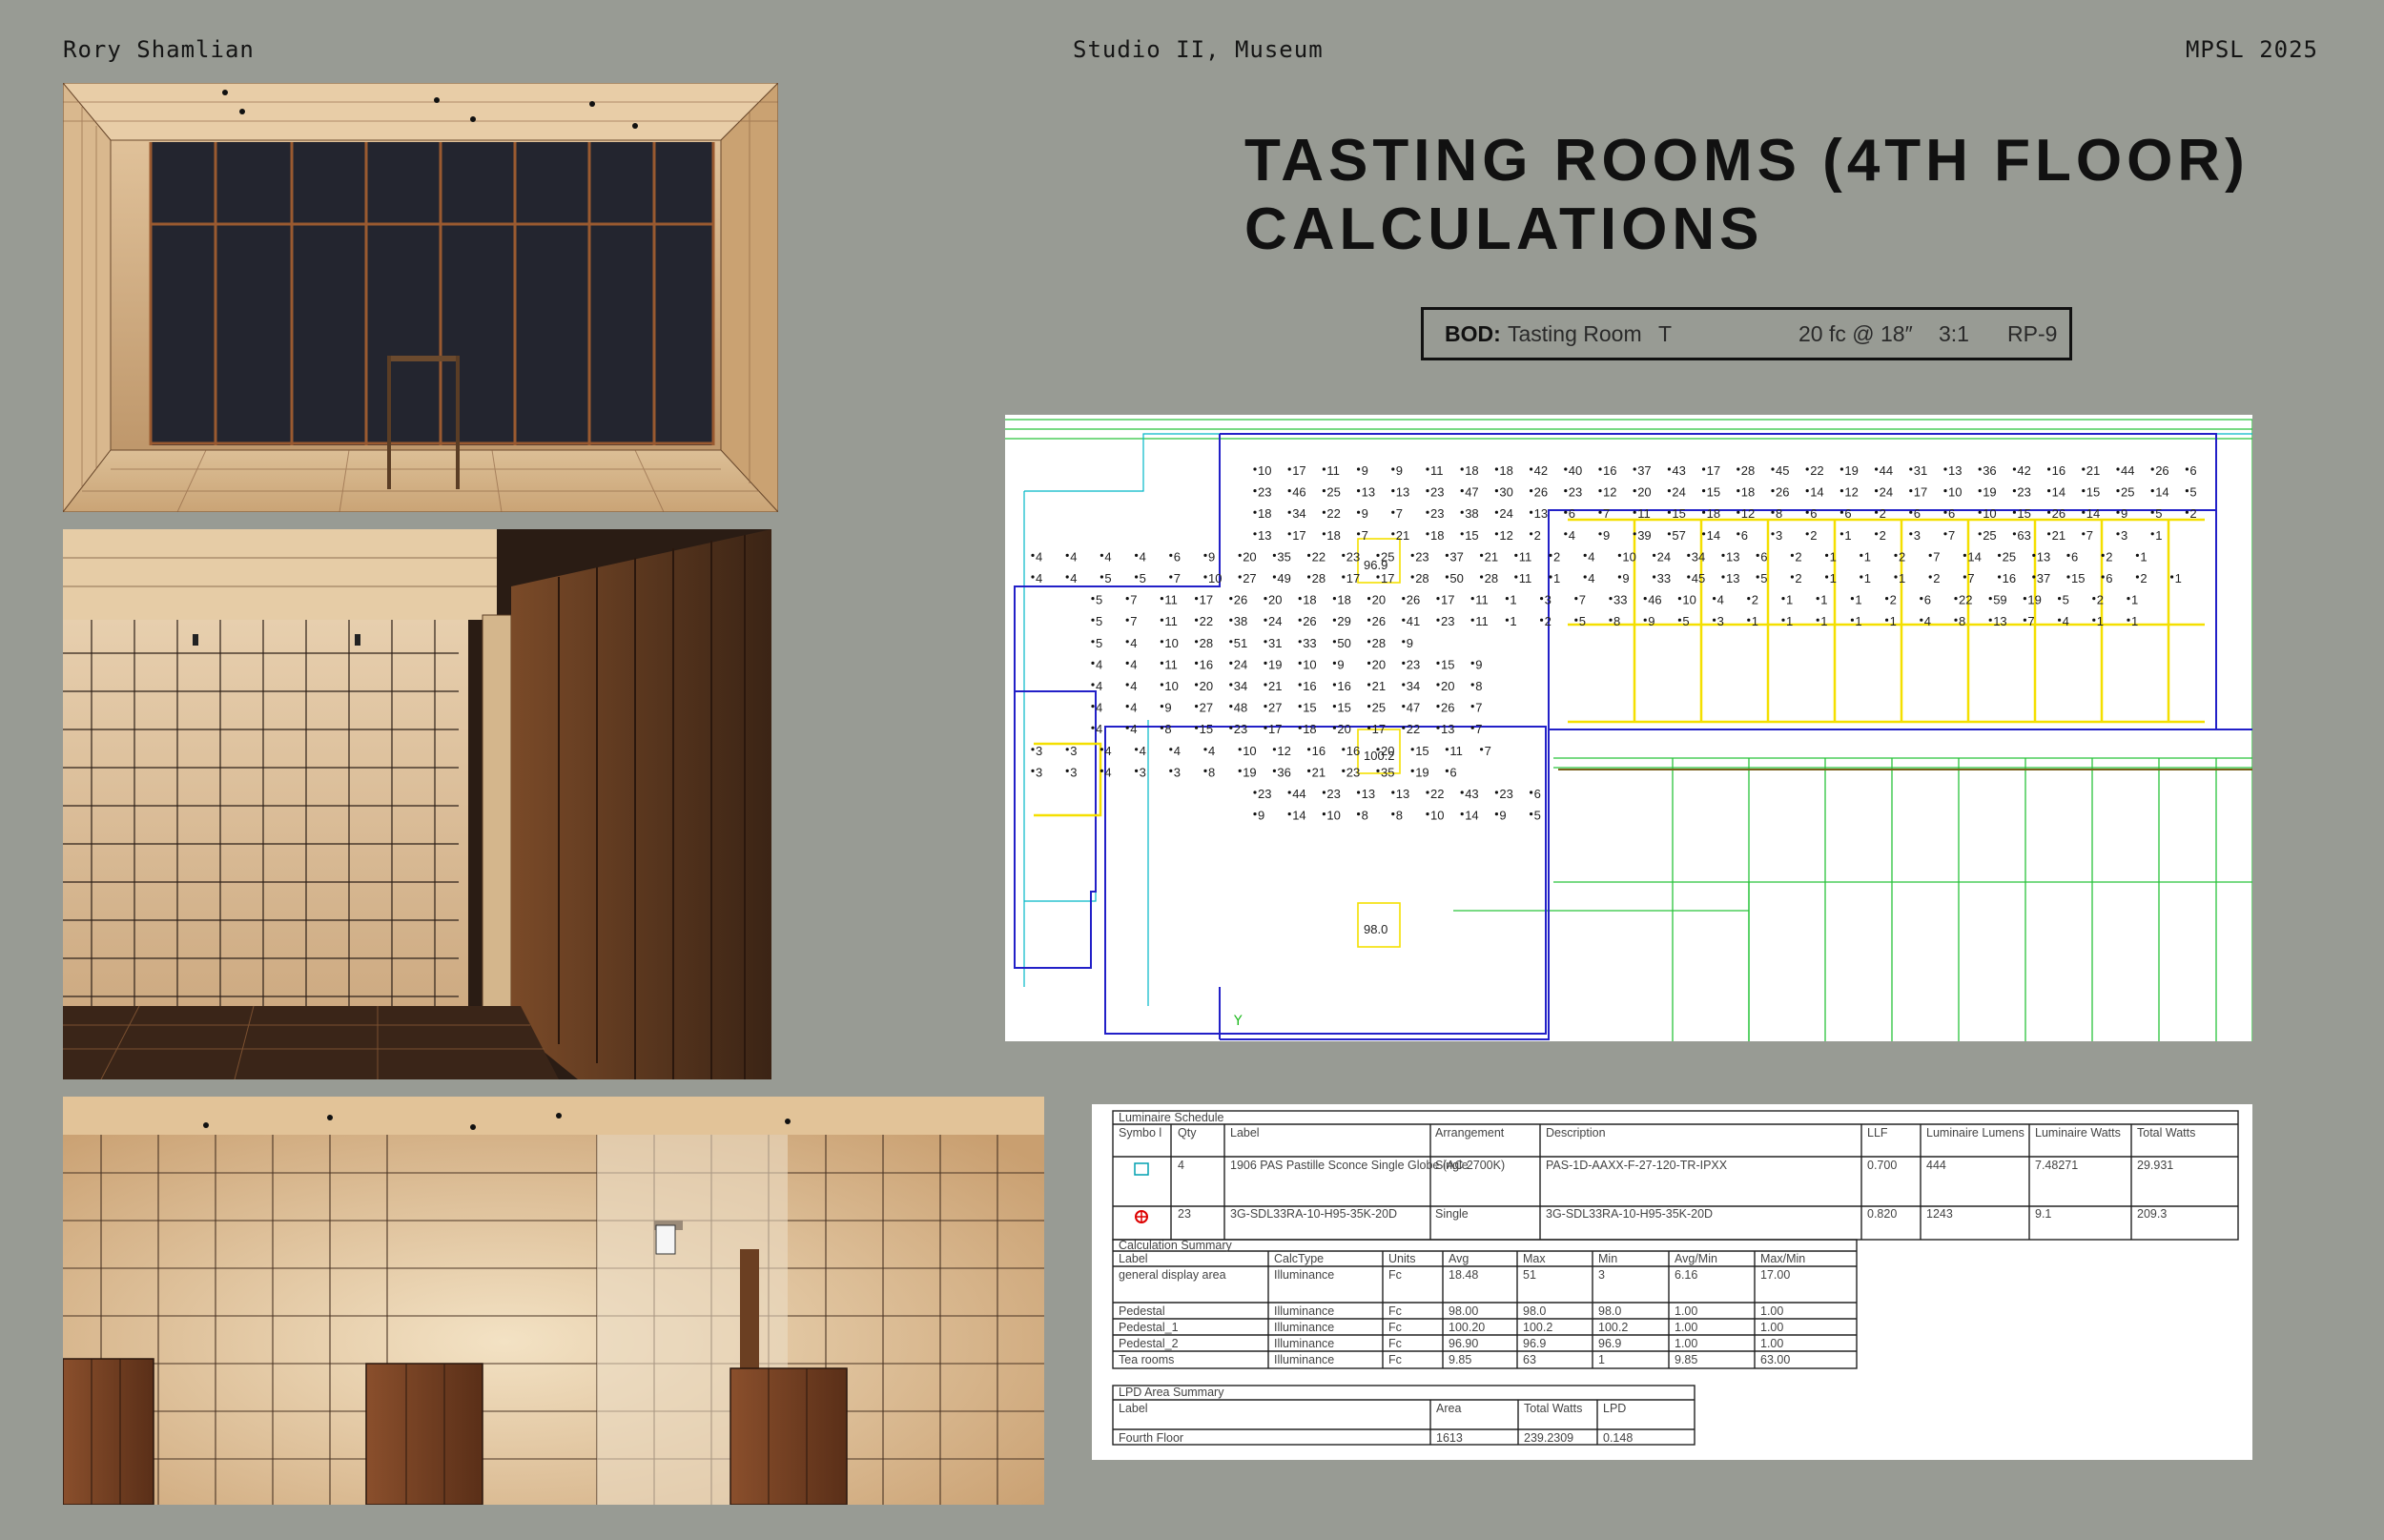 This screenshot has height=1540, width=2384. What do you see at coordinates (2161, 470) in the screenshot?
I see `calc-point-value: 26` at bounding box center [2161, 470].